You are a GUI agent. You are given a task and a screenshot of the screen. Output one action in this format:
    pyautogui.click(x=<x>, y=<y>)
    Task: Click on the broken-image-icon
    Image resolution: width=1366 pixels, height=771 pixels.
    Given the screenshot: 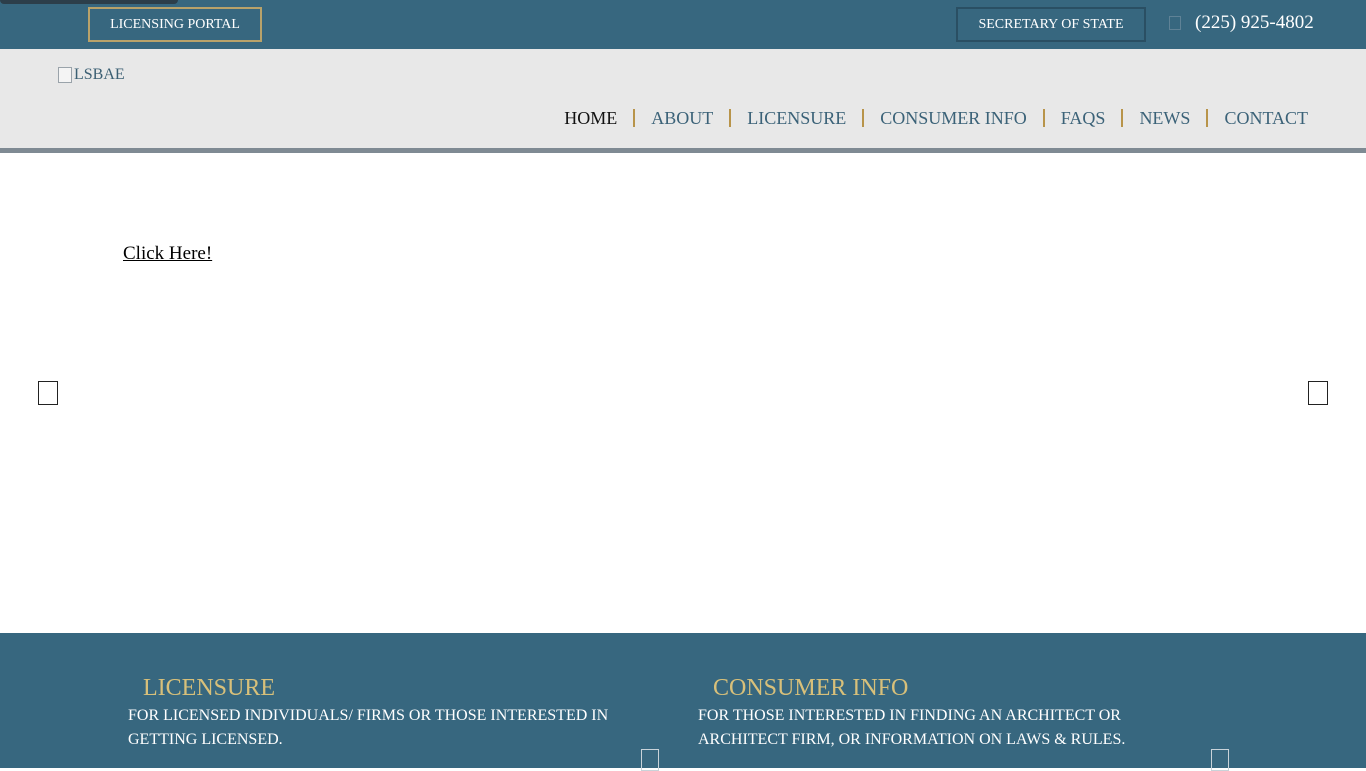 What is the action you would take?
    pyautogui.click(x=65, y=75)
    